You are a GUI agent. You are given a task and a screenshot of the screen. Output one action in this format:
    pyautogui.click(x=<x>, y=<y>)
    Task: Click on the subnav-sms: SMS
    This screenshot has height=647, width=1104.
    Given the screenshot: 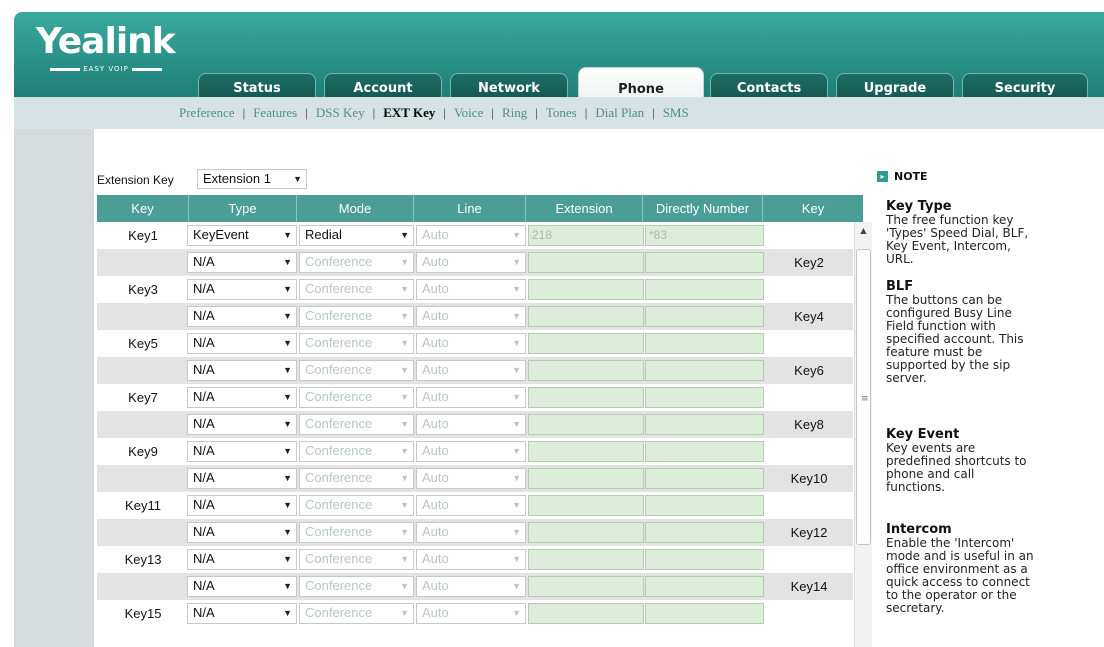 What is the action you would take?
    pyautogui.click(x=676, y=113)
    